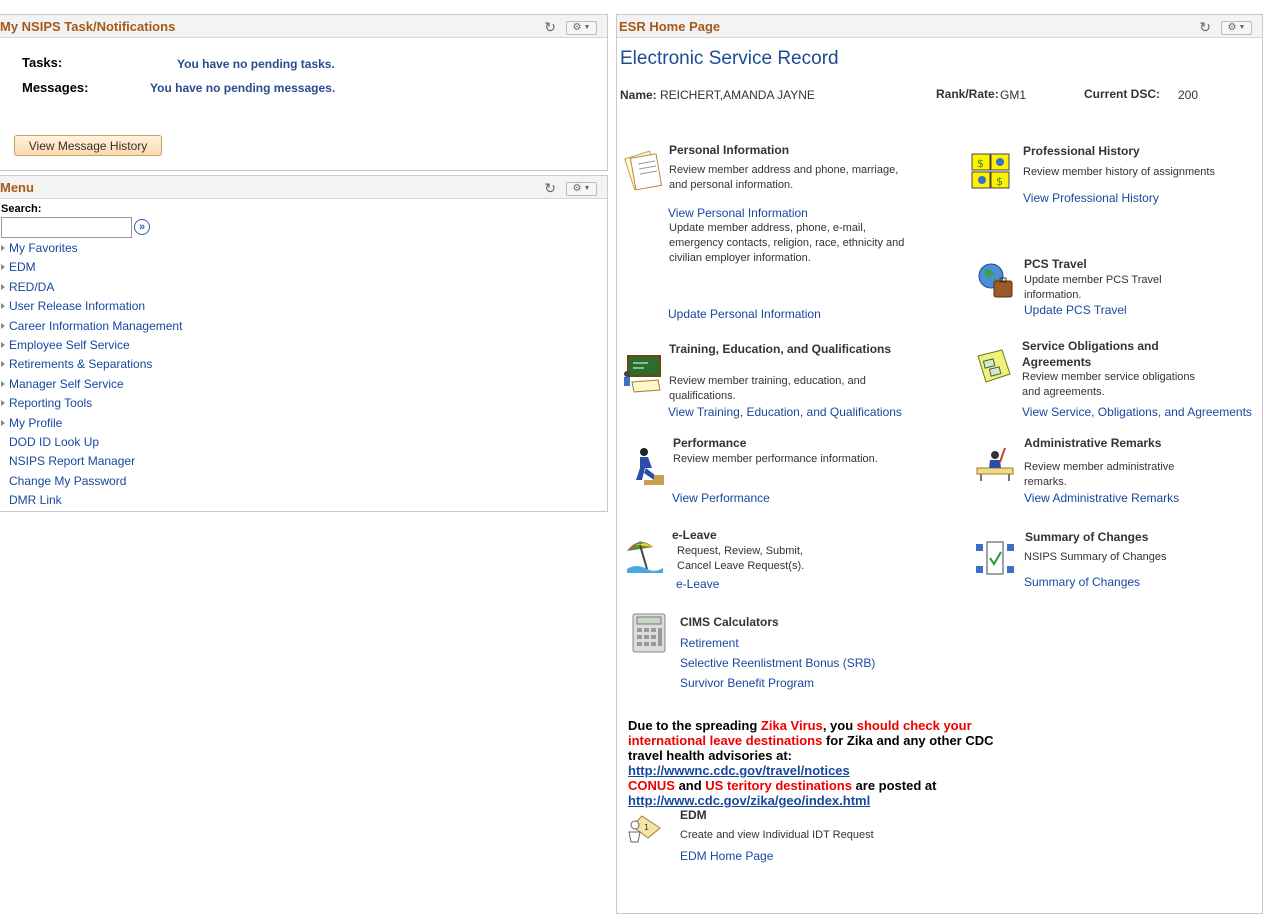  What do you see at coordinates (729, 150) in the screenshot?
I see `personal-info-title: Personal Information` at bounding box center [729, 150].